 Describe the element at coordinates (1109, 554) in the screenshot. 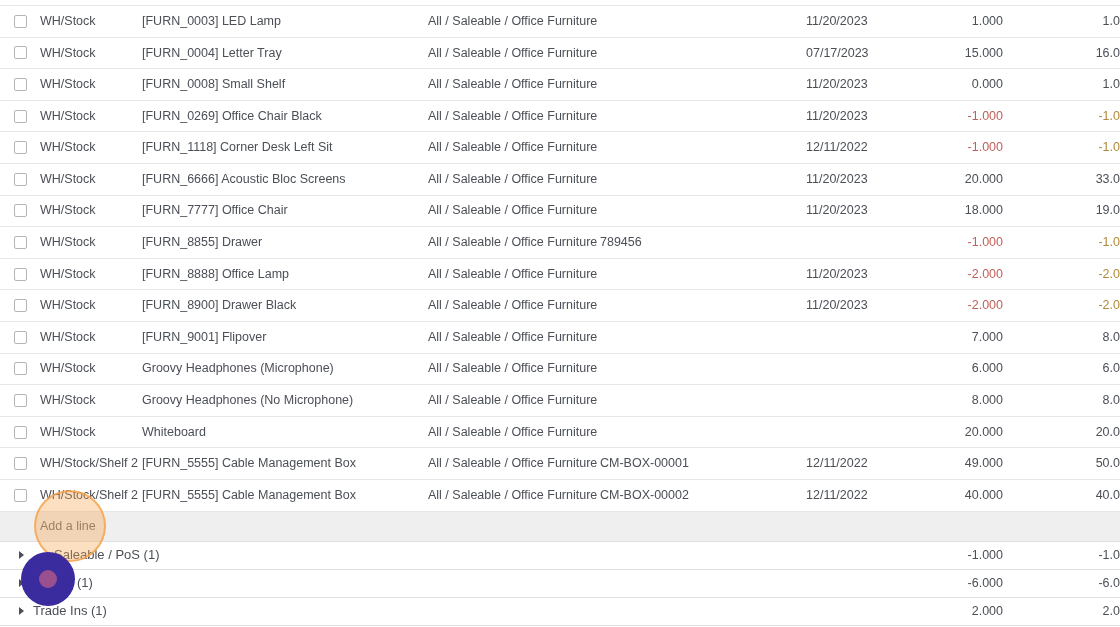

I see `group-total: -1.0` at that location.